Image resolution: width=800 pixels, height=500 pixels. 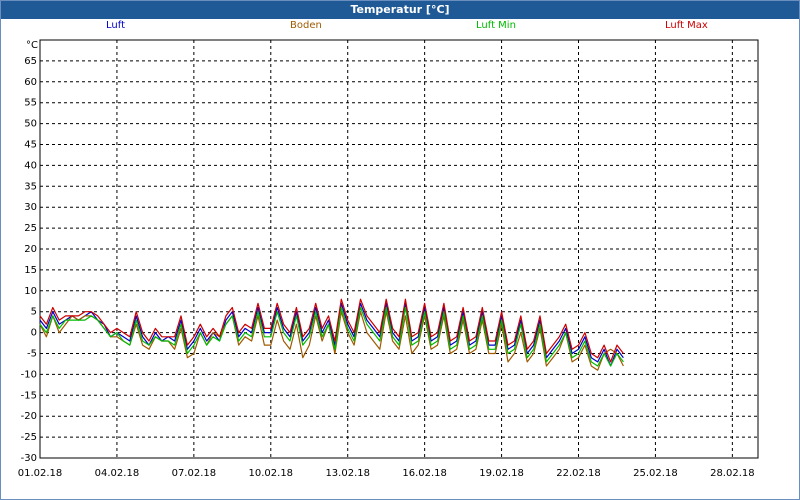 I want to click on y-tick-label: 5, so click(x=34, y=312).